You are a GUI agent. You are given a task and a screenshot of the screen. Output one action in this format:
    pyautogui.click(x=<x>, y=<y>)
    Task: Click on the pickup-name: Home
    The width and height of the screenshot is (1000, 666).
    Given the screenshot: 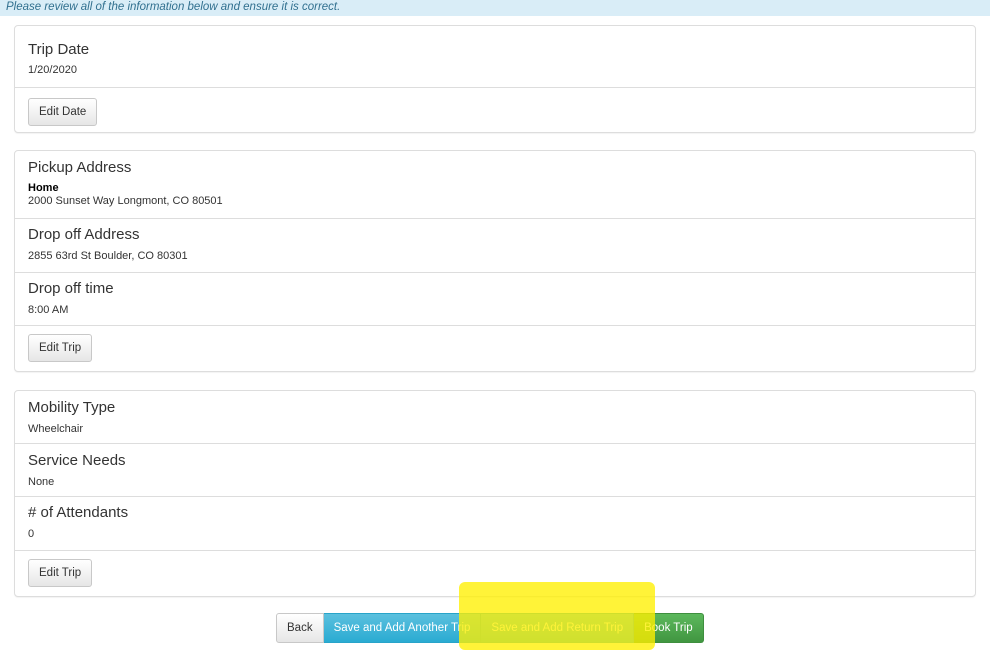 What is the action you would take?
    pyautogui.click(x=43, y=188)
    